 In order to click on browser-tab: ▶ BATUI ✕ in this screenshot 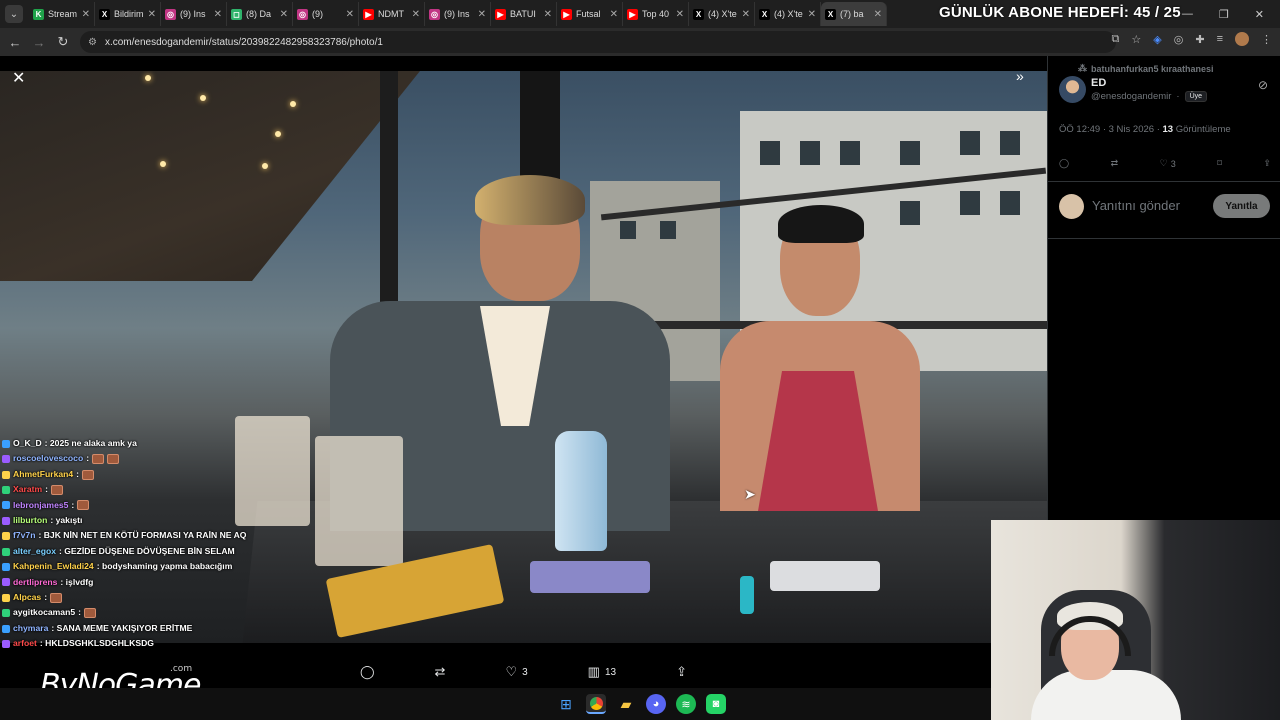, I will do `click(524, 14)`.